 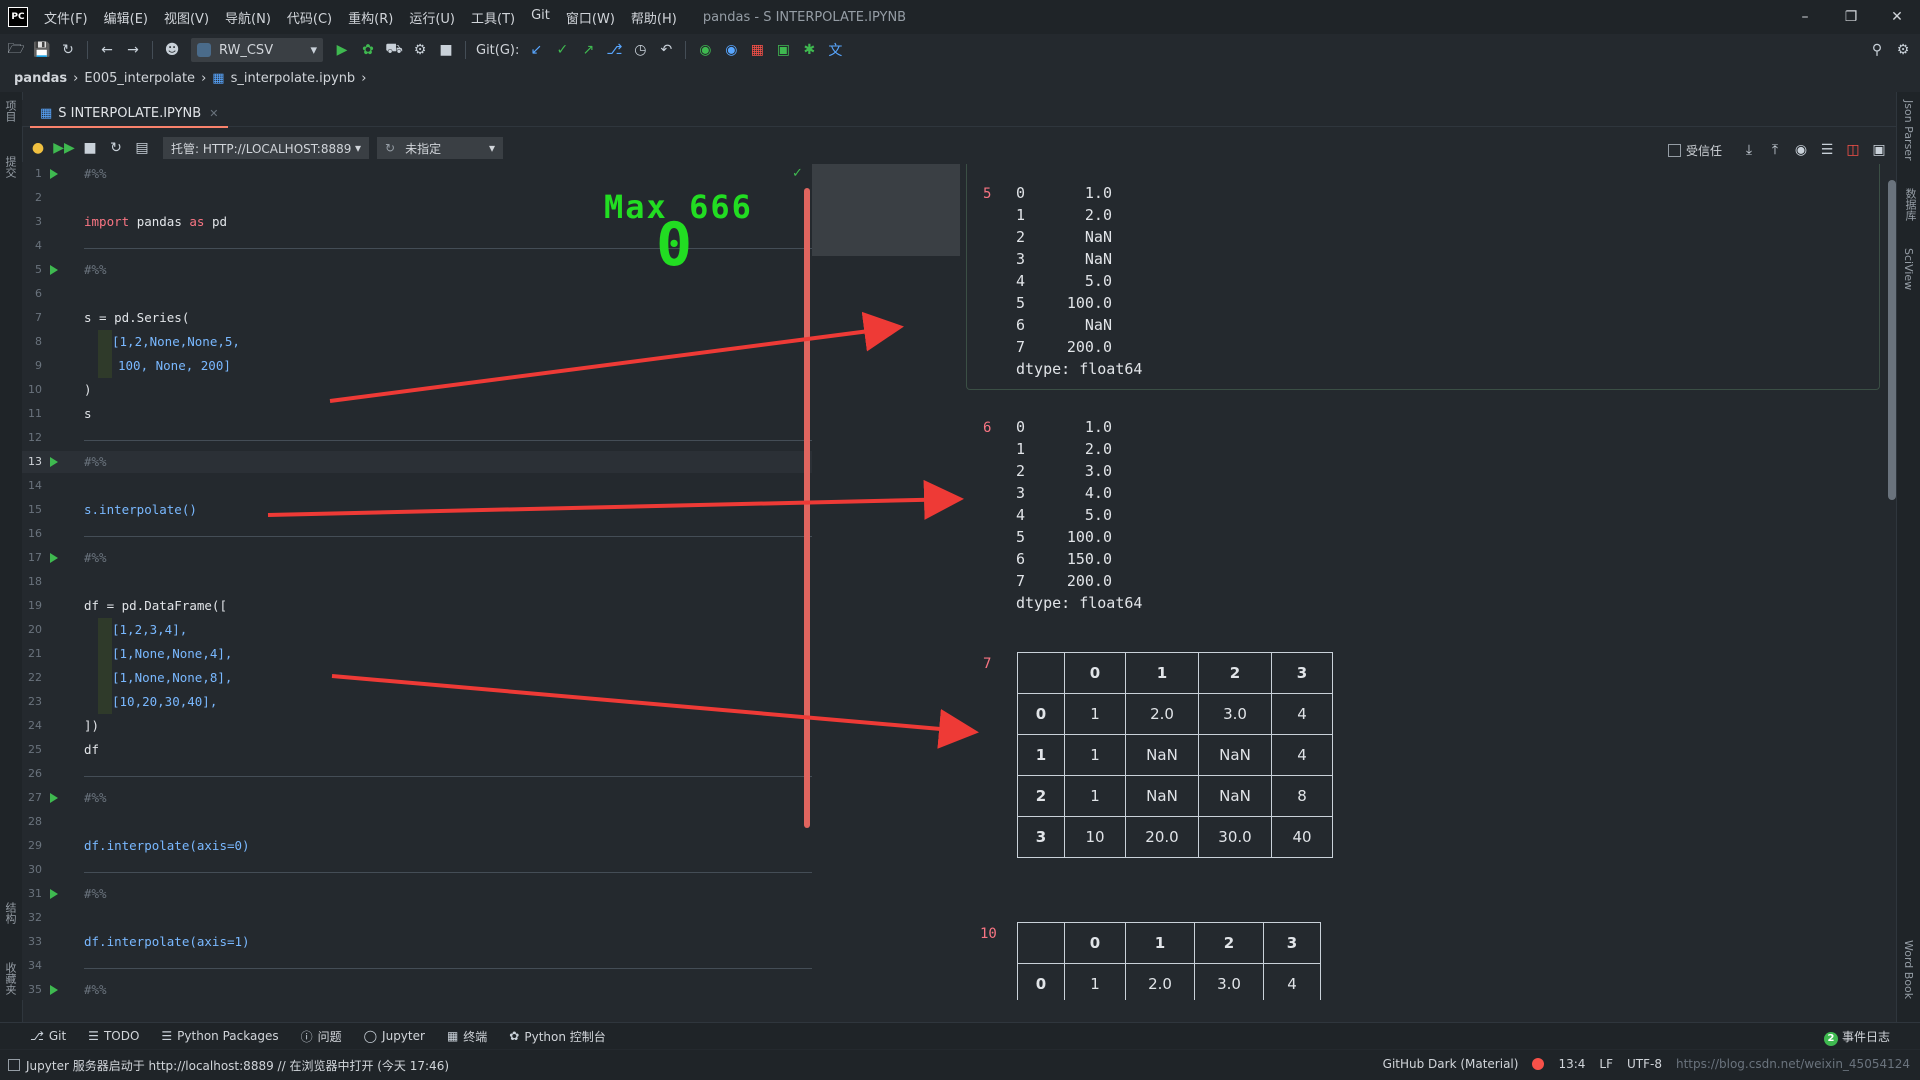 I want to click on database-tab: 数据库, so click(x=1910, y=204).